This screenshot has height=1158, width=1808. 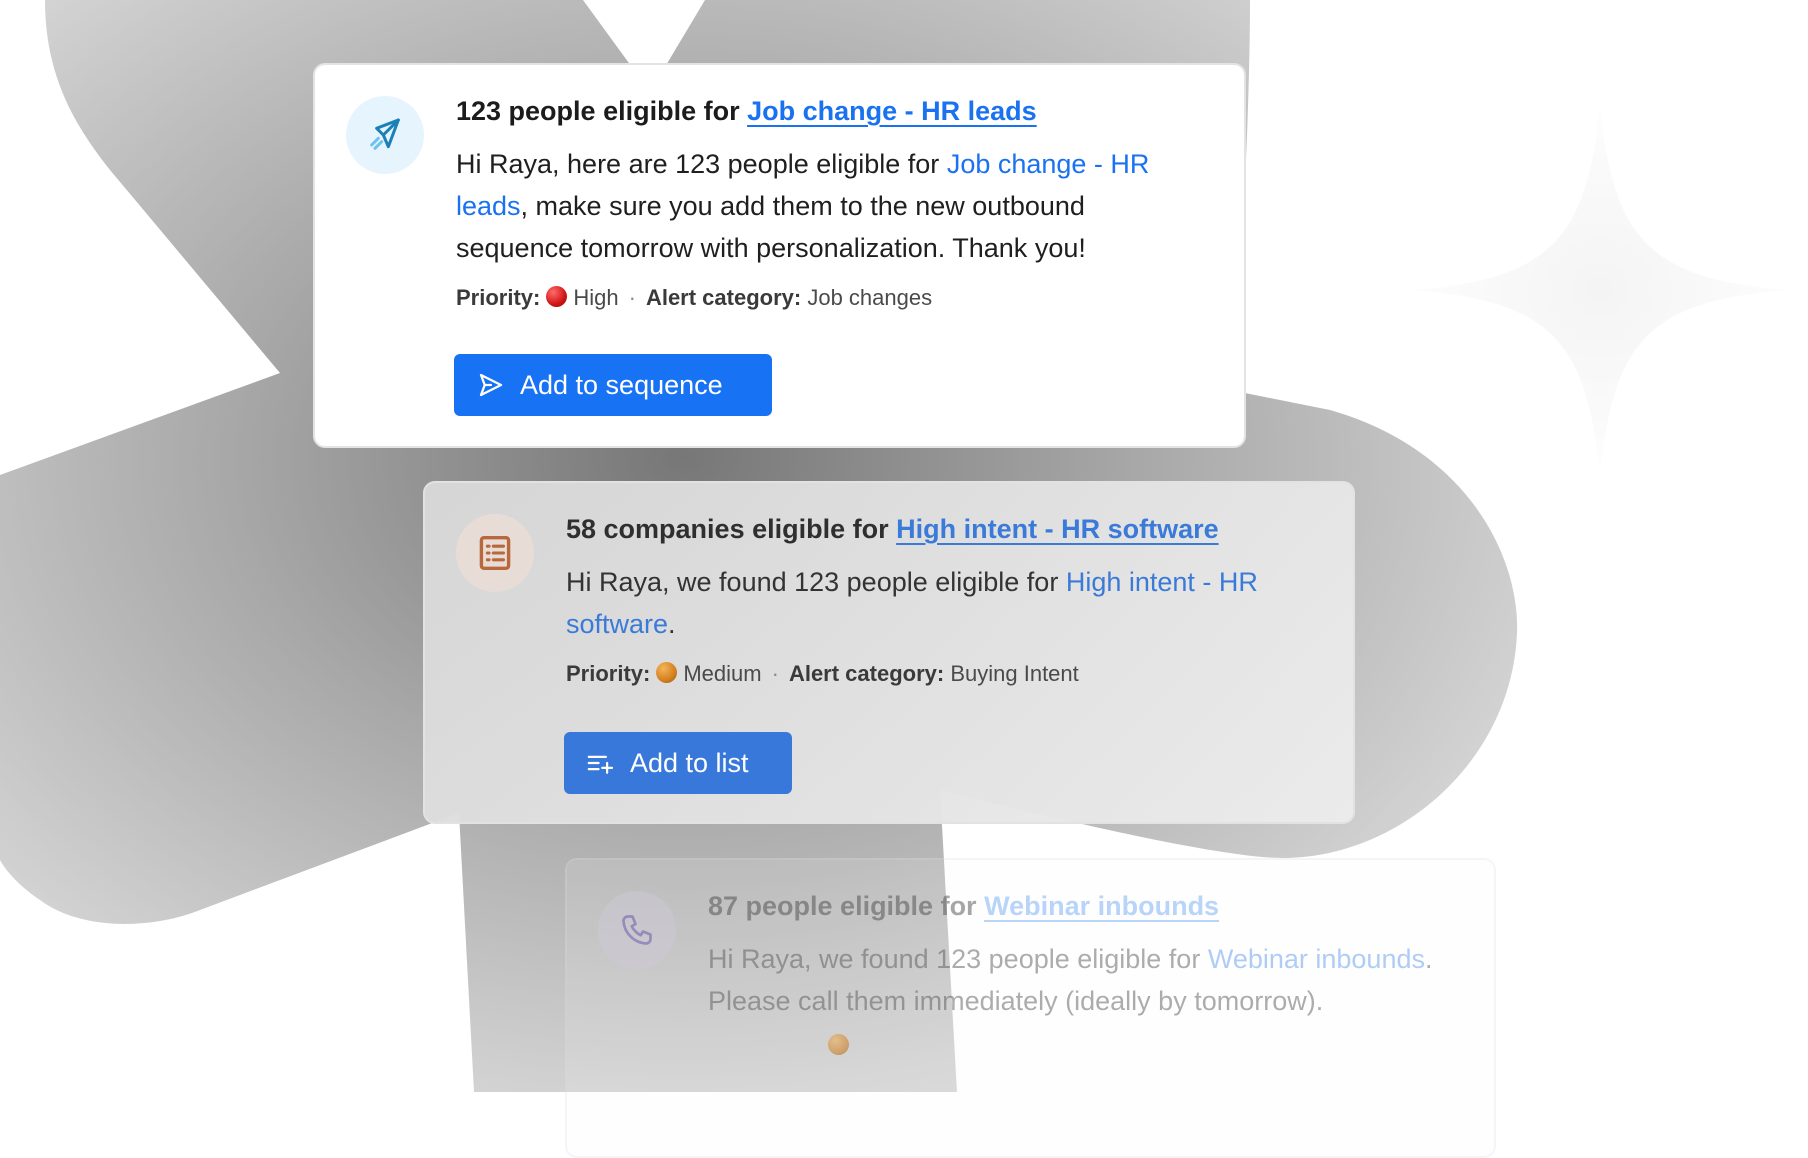 What do you see at coordinates (1014, 673) in the screenshot?
I see `category-value: Buying Intent` at bounding box center [1014, 673].